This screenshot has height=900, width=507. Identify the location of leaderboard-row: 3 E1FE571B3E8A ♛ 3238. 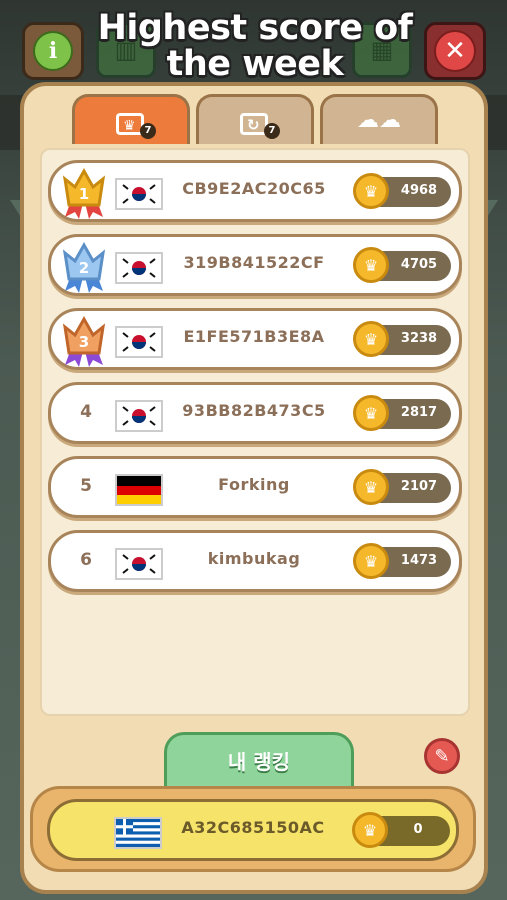
(255, 339).